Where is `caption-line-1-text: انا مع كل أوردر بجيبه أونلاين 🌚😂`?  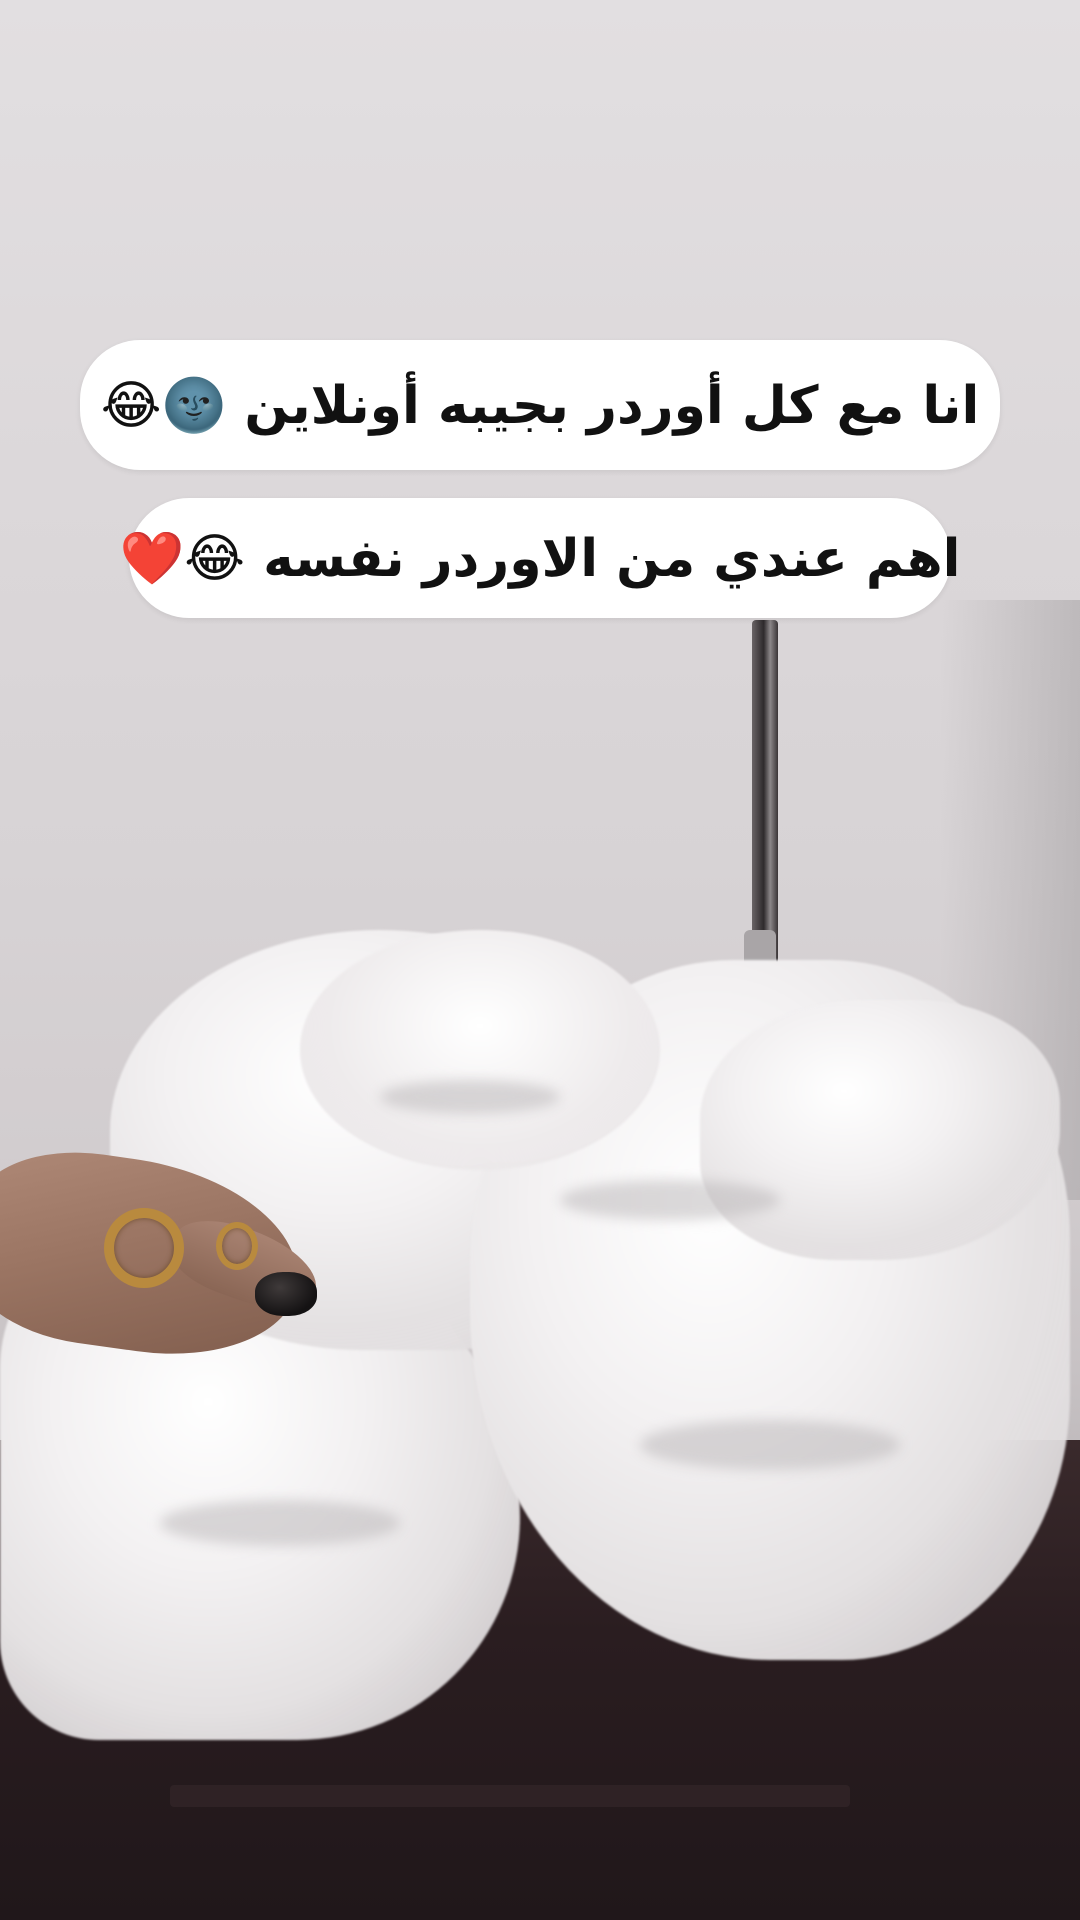 caption-line-1-text: انا مع كل أوردر بجيبه أونلاين 🌚😂 is located at coordinates (540, 405).